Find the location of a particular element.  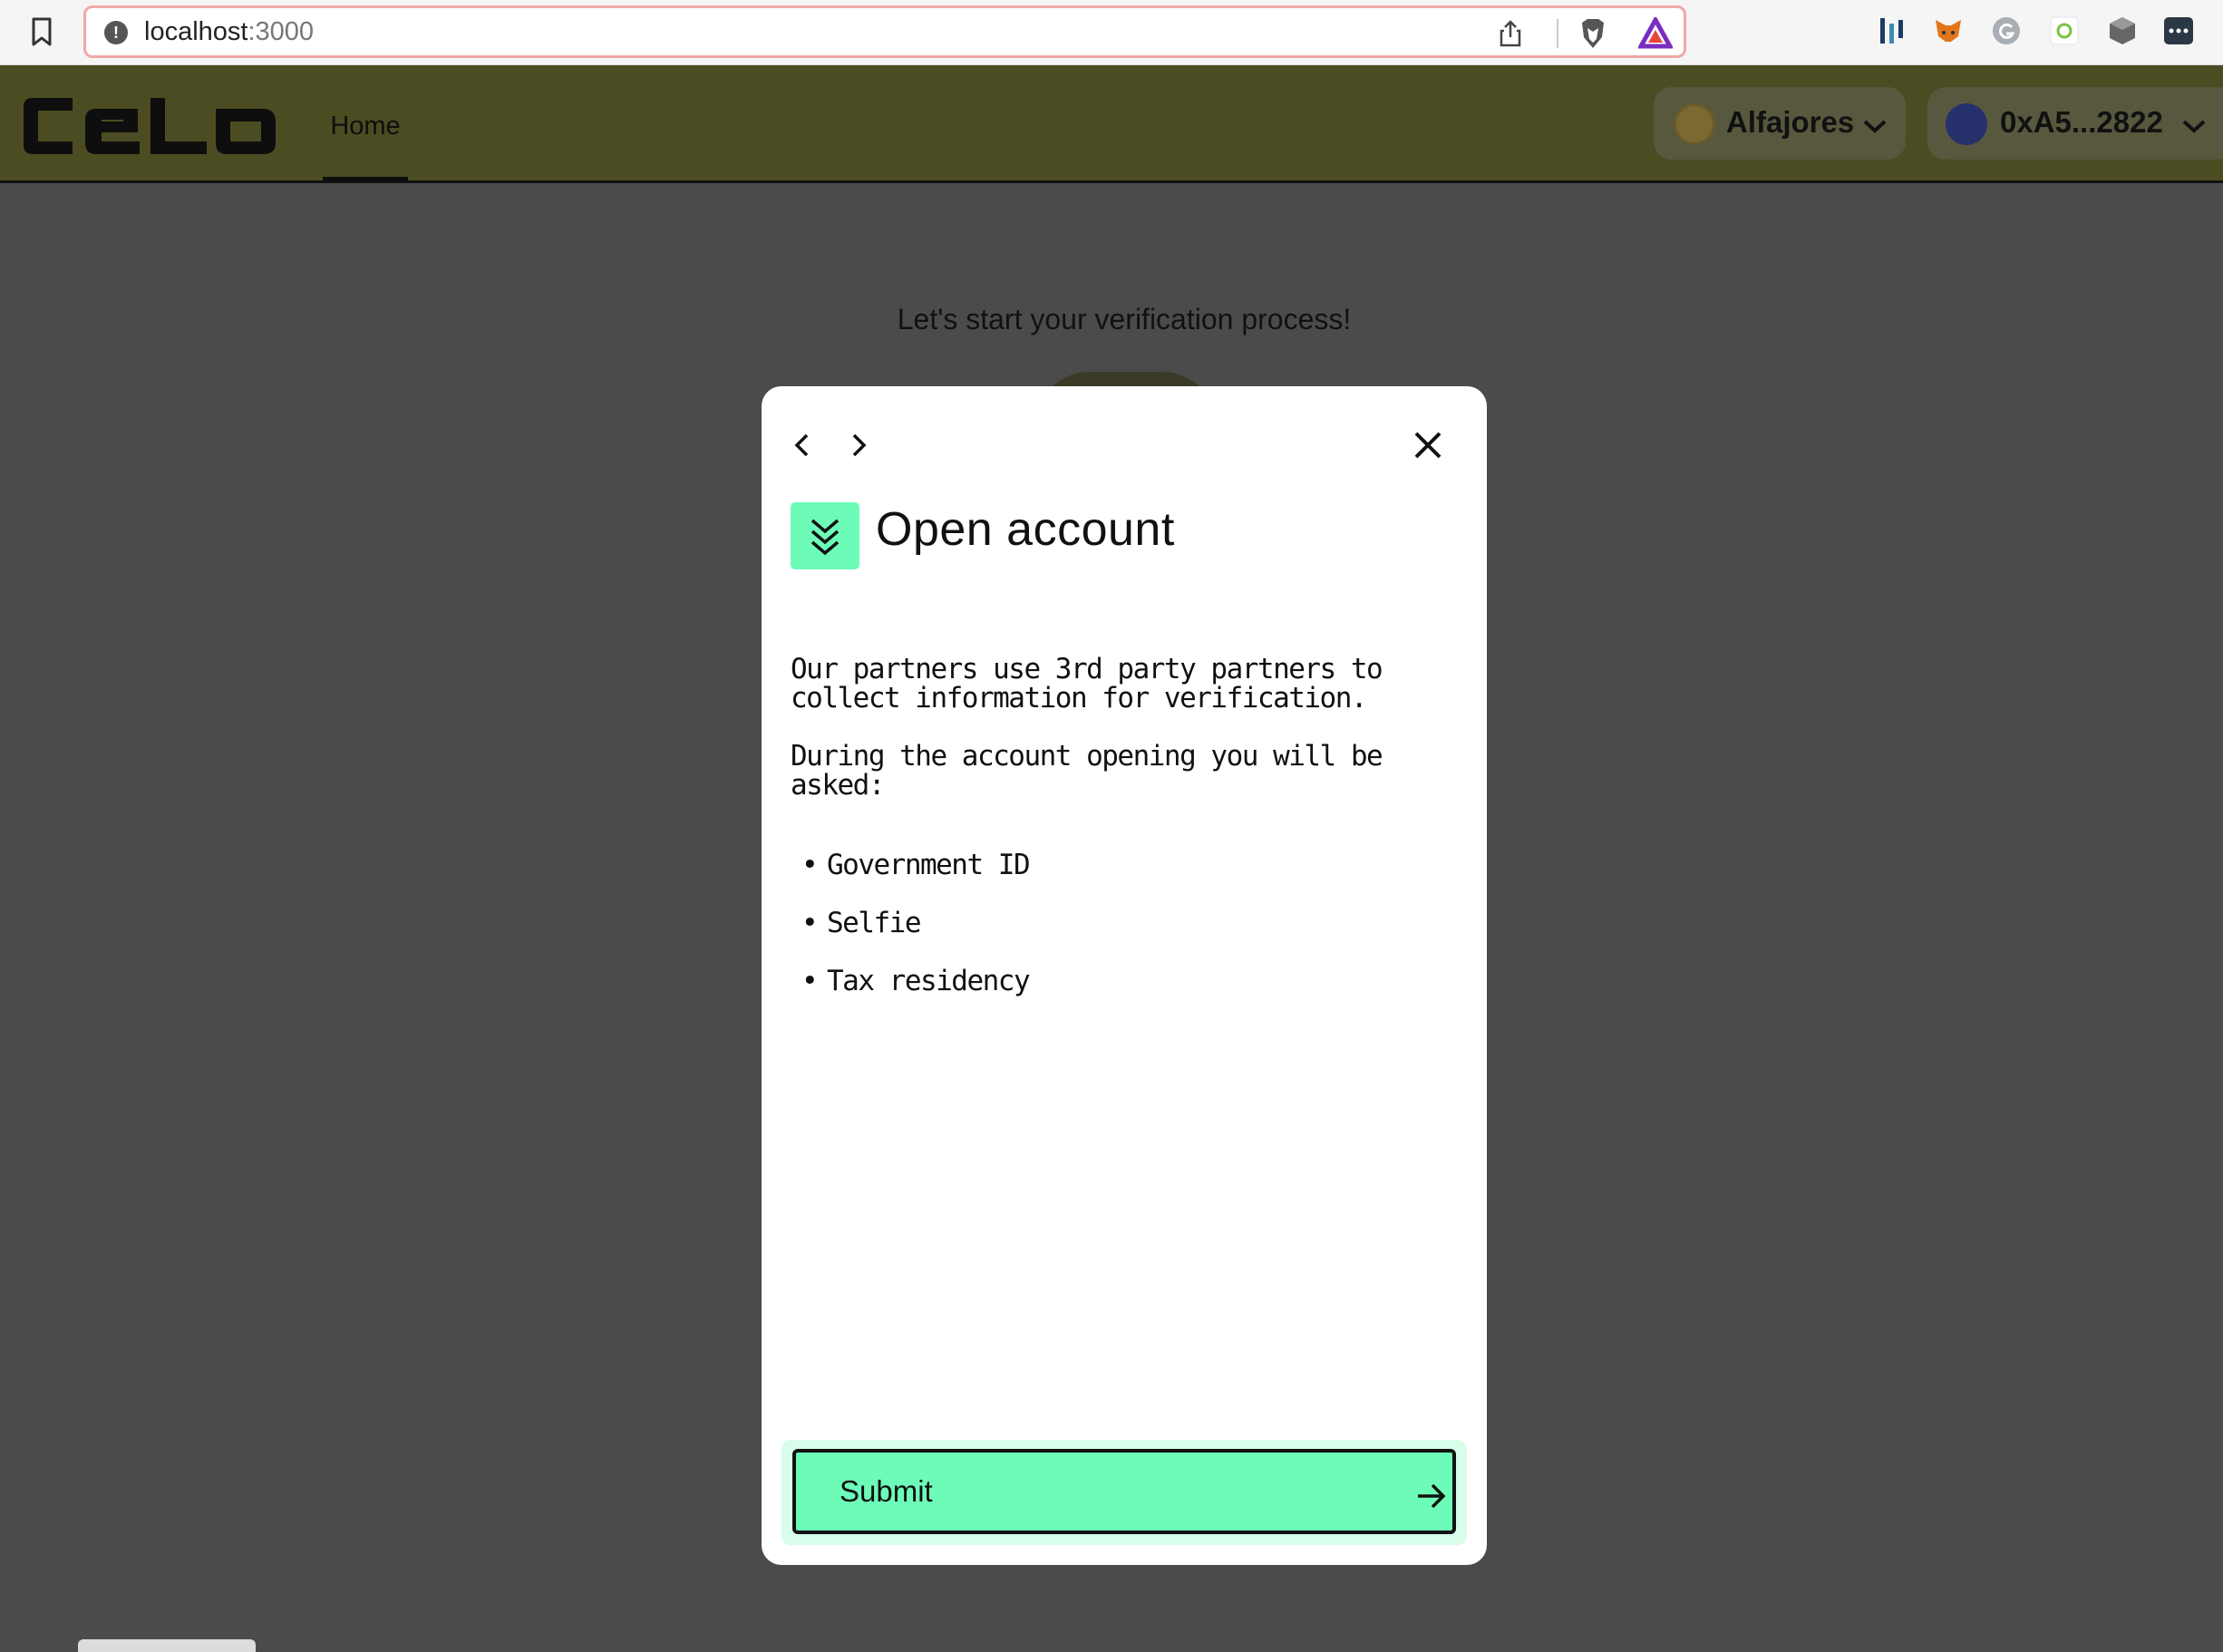

network-icon is located at coordinates (1694, 124).